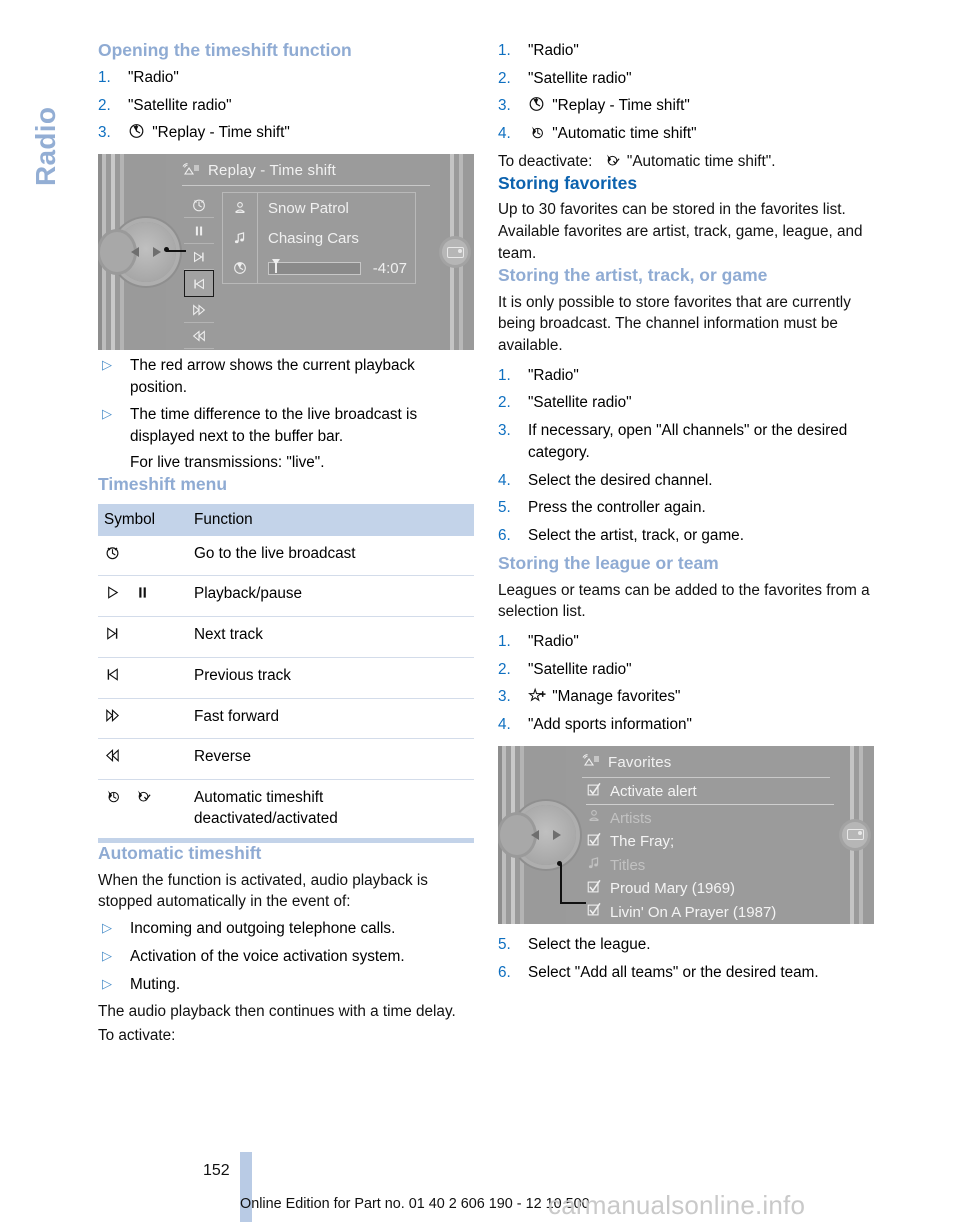 This screenshot has width=960, height=1222. What do you see at coordinates (336, 268) in the screenshot?
I see `buffer-row: -4:07` at bounding box center [336, 268].